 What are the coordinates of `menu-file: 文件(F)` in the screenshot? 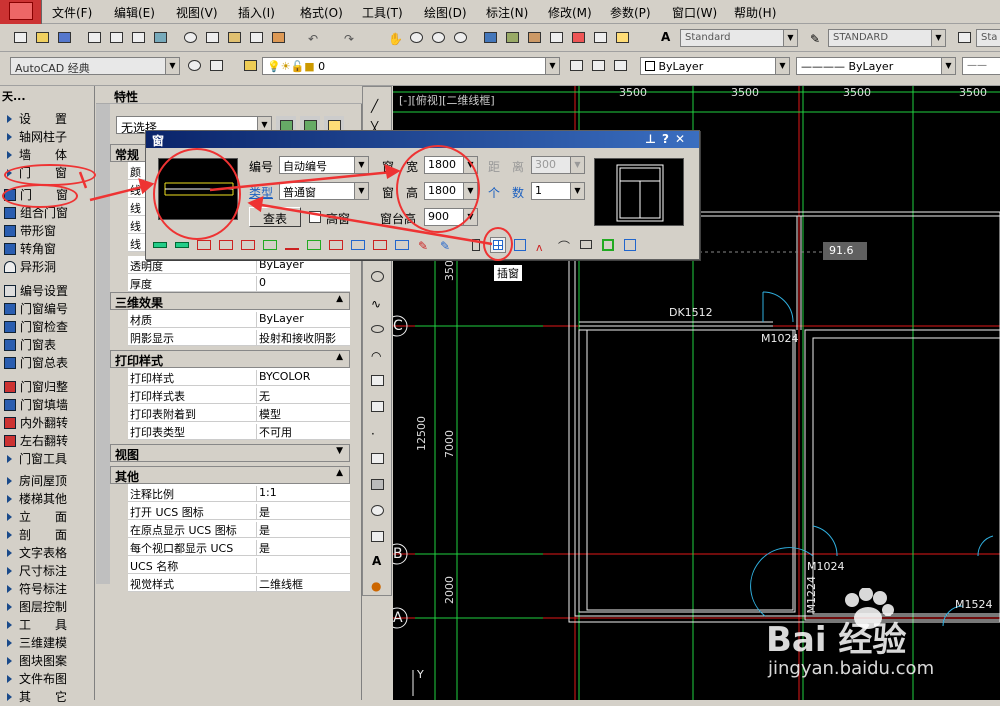 It's located at (72, 12).